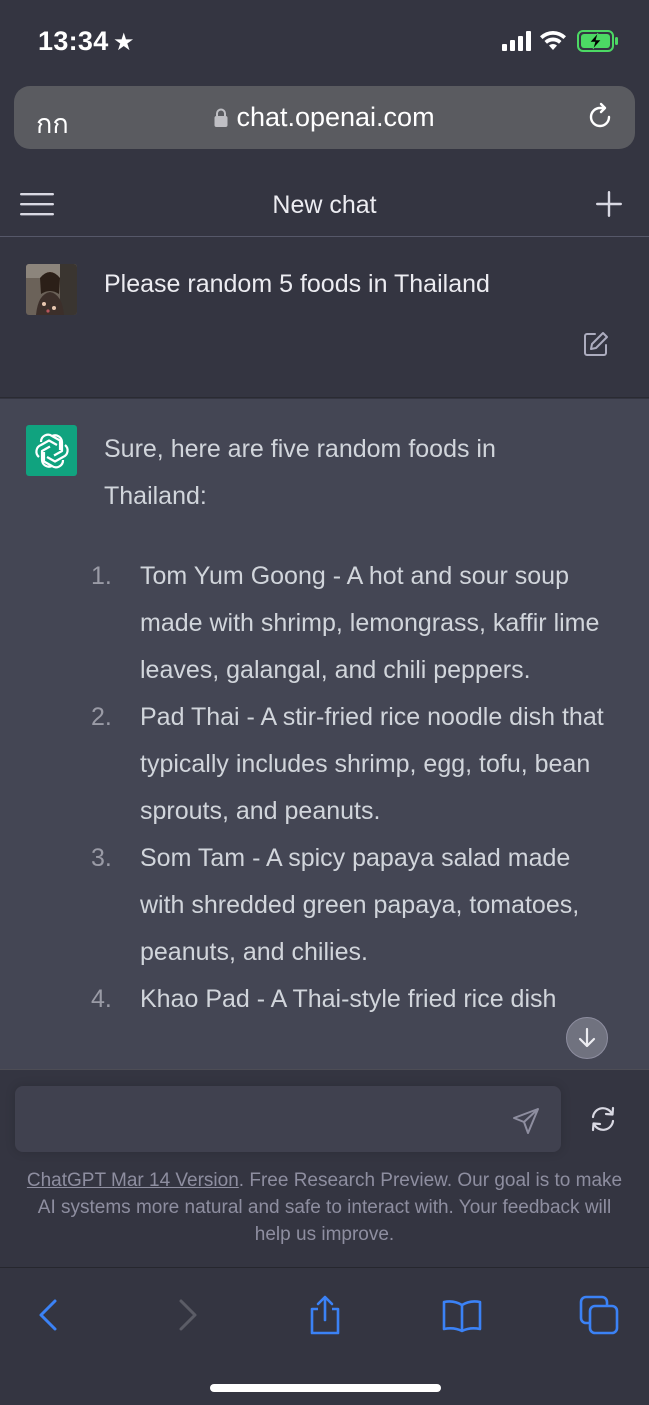  What do you see at coordinates (288, 1119) in the screenshot?
I see `message-input` at bounding box center [288, 1119].